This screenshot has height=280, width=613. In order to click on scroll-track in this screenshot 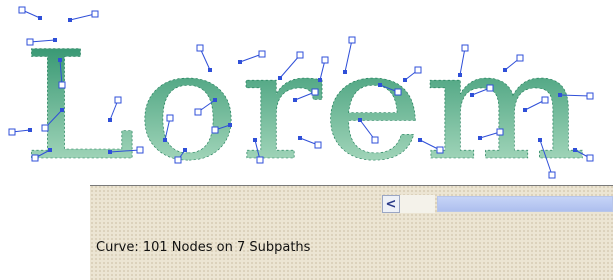, I will do `click(417, 204)`.